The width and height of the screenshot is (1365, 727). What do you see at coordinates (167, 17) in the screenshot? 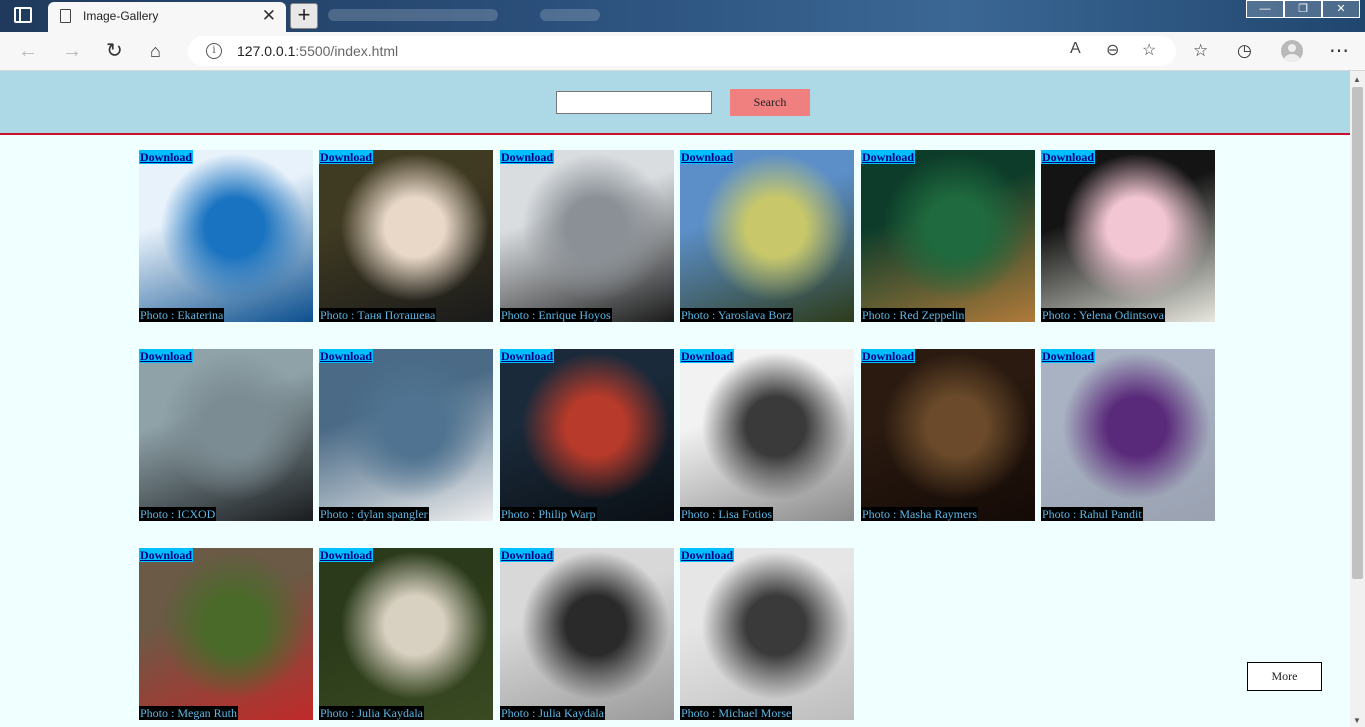
I see `tab-image-gallery: Image-Gallery ✕` at bounding box center [167, 17].